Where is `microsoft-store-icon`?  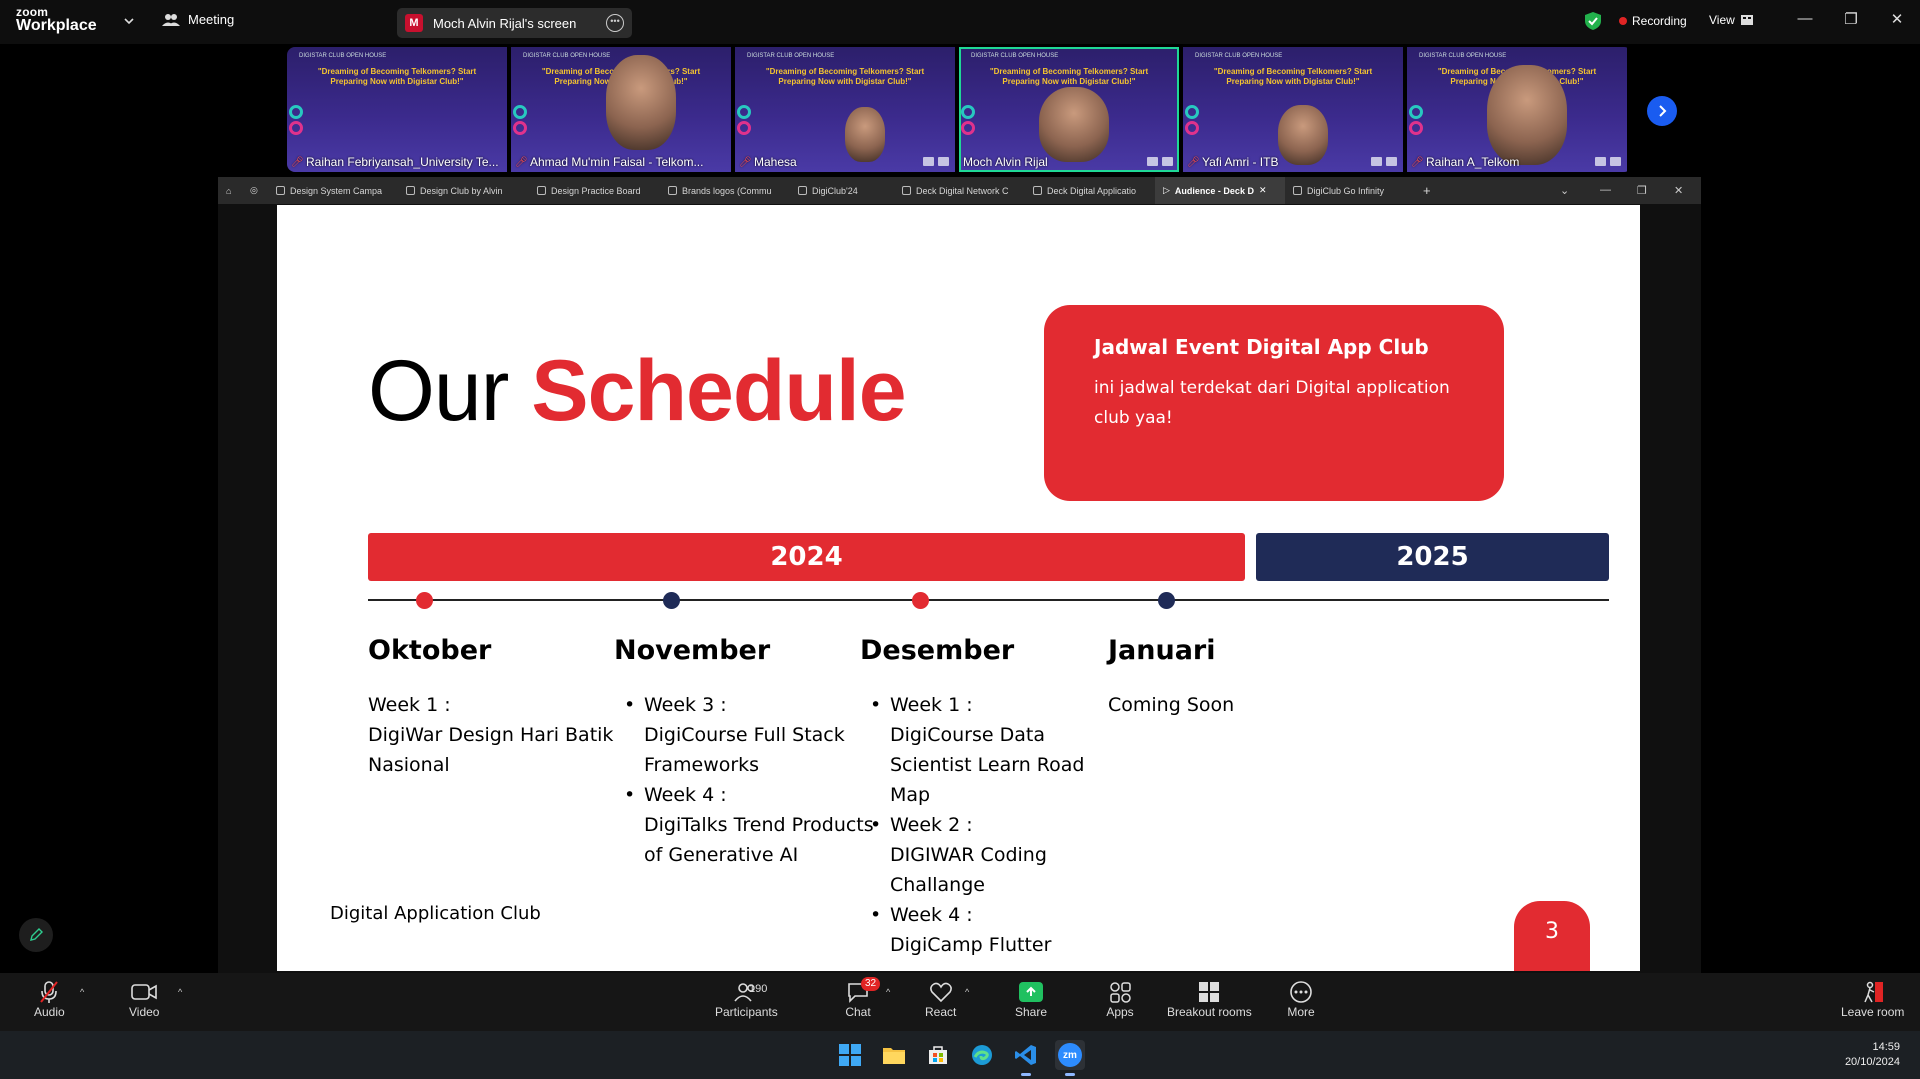 microsoft-store-icon is located at coordinates (938, 1055).